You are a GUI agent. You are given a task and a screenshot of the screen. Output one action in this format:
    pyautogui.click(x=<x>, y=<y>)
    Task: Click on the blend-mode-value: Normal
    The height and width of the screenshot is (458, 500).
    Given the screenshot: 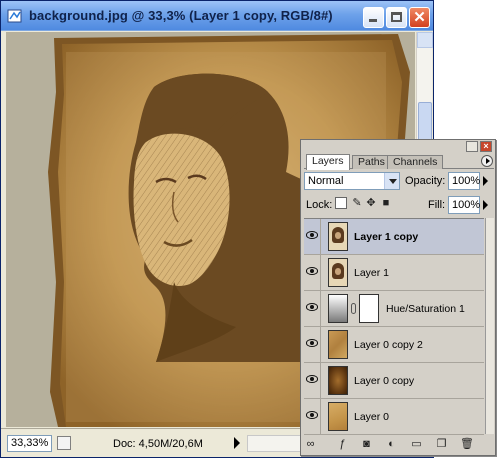 What is the action you would take?
    pyautogui.click(x=326, y=181)
    